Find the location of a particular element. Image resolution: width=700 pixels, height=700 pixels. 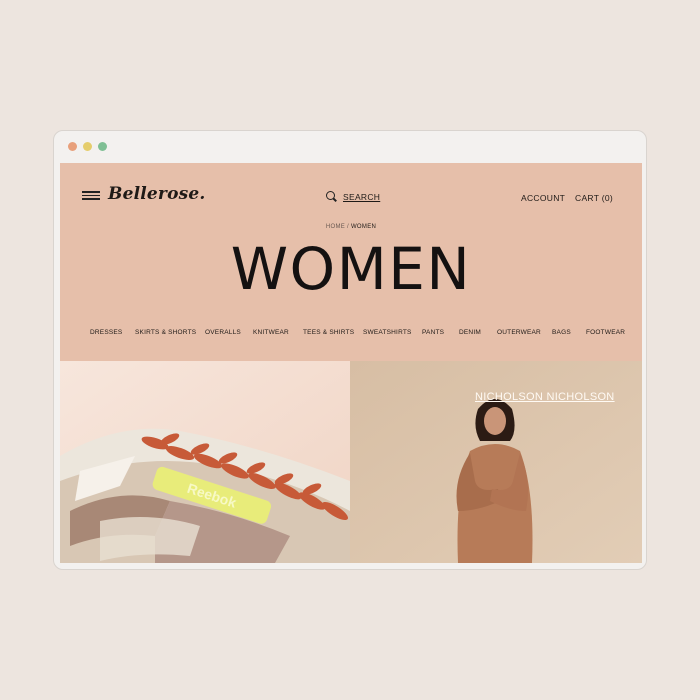

sneaker-illustration: Reebok is located at coordinates (205, 462).